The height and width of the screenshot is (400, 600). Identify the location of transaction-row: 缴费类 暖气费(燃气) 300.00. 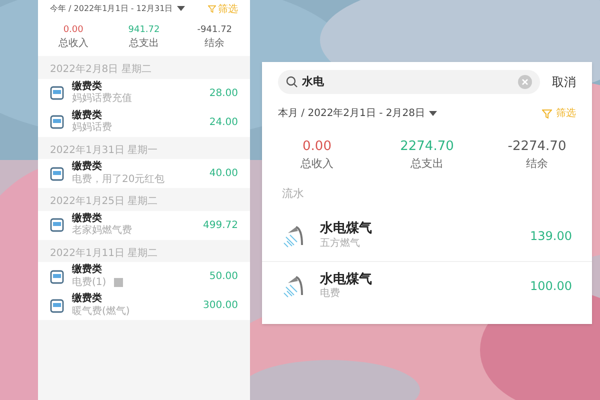
(144, 305).